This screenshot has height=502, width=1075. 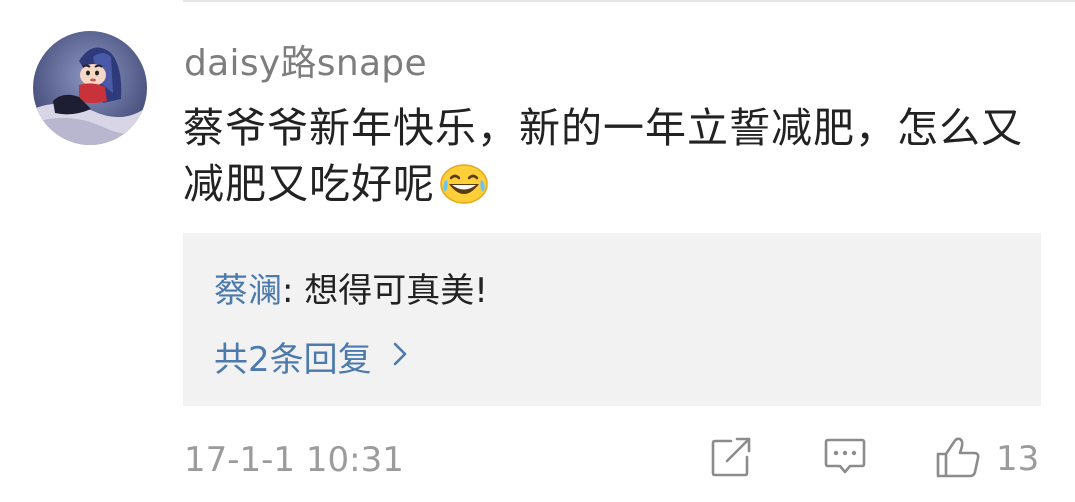 What do you see at coordinates (1018, 459) in the screenshot?
I see `like-count: 13` at bounding box center [1018, 459].